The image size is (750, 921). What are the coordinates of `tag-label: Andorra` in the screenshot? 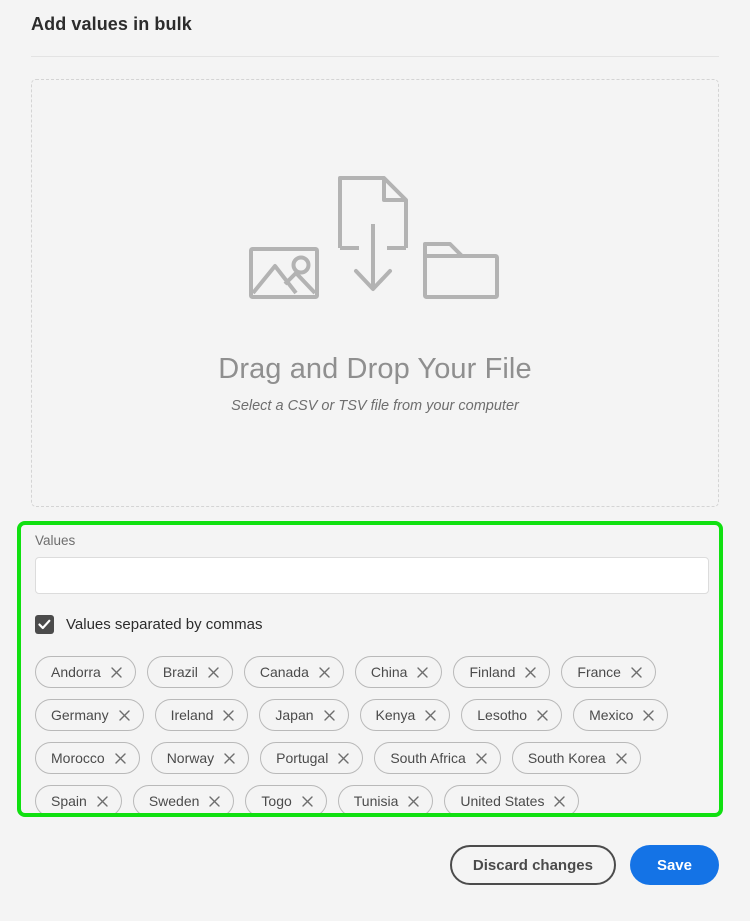 It's located at (76, 672).